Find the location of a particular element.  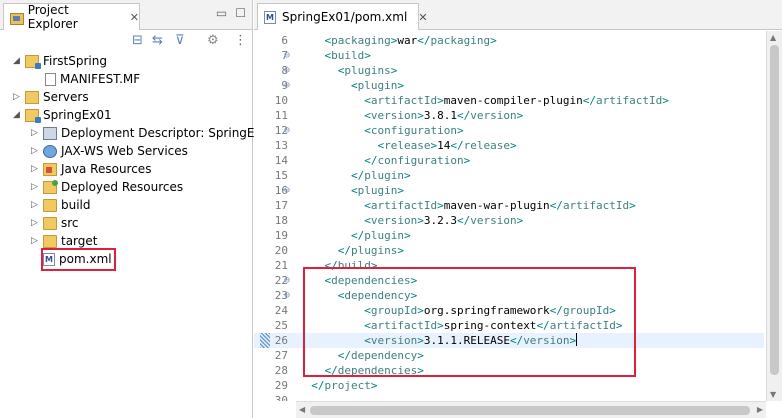

tree-item-label: Java Resources is located at coordinates (106, 169).